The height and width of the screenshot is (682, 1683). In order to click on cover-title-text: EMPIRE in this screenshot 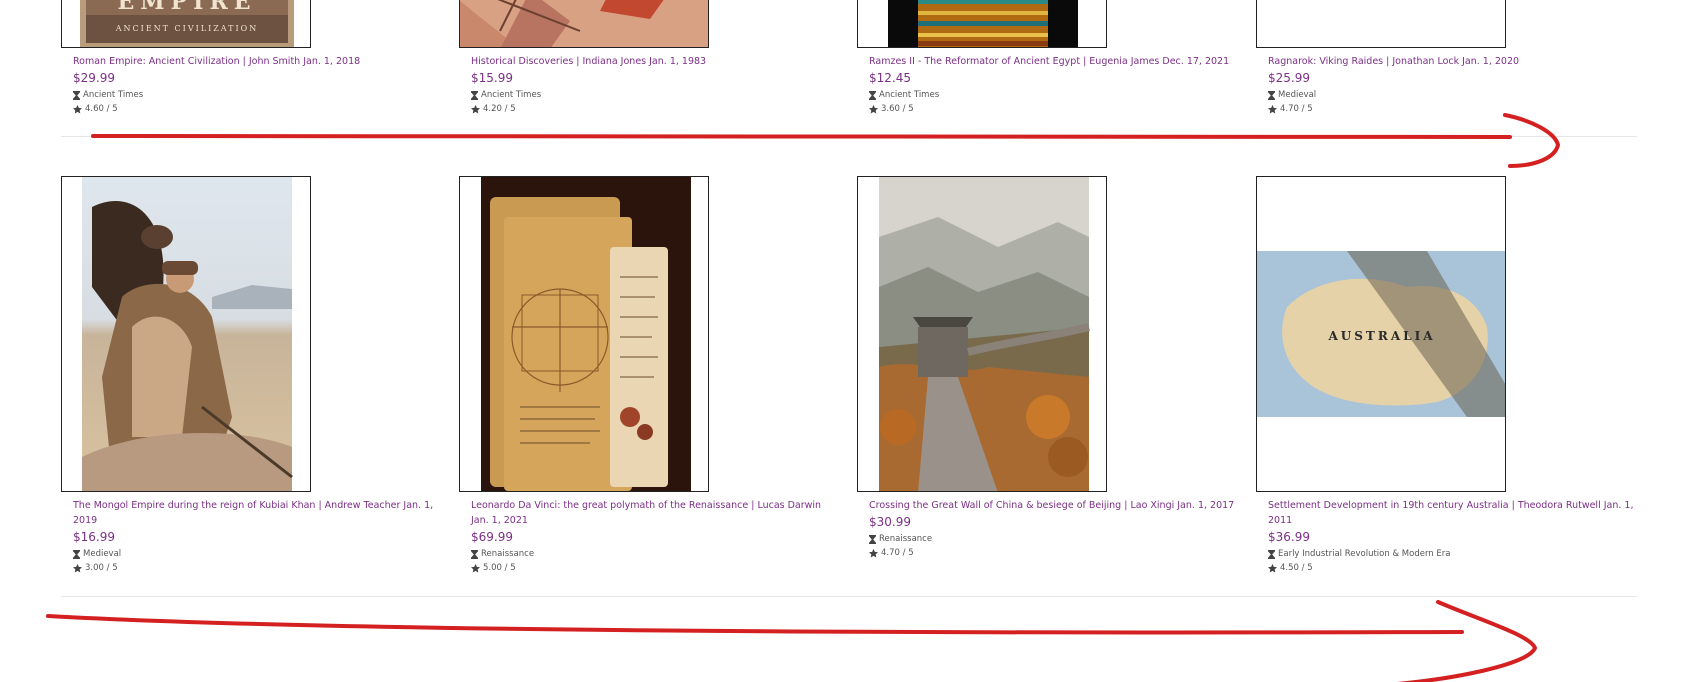, I will do `click(187, 7)`.